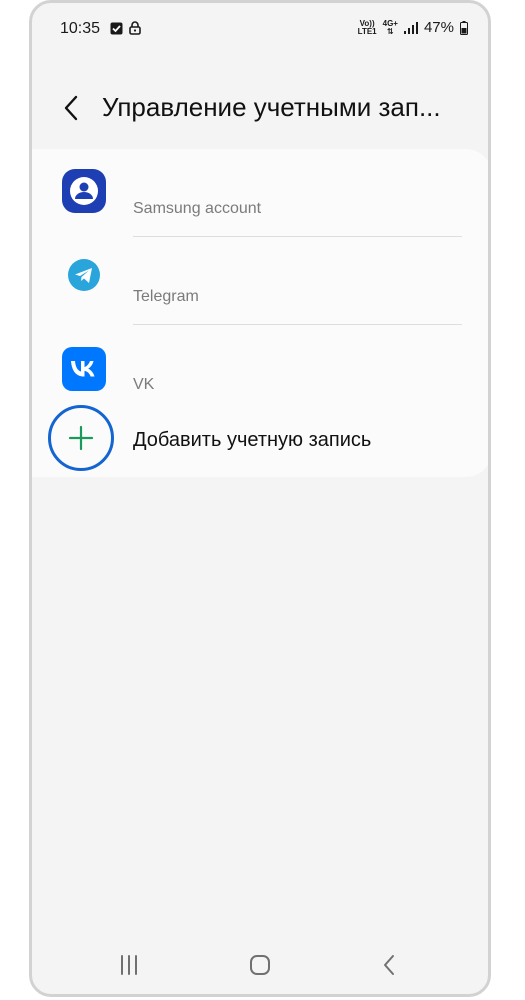 This screenshot has height=1000, width=525. Describe the element at coordinates (116, 28) in the screenshot. I see `checkbox-notification-icon` at that location.